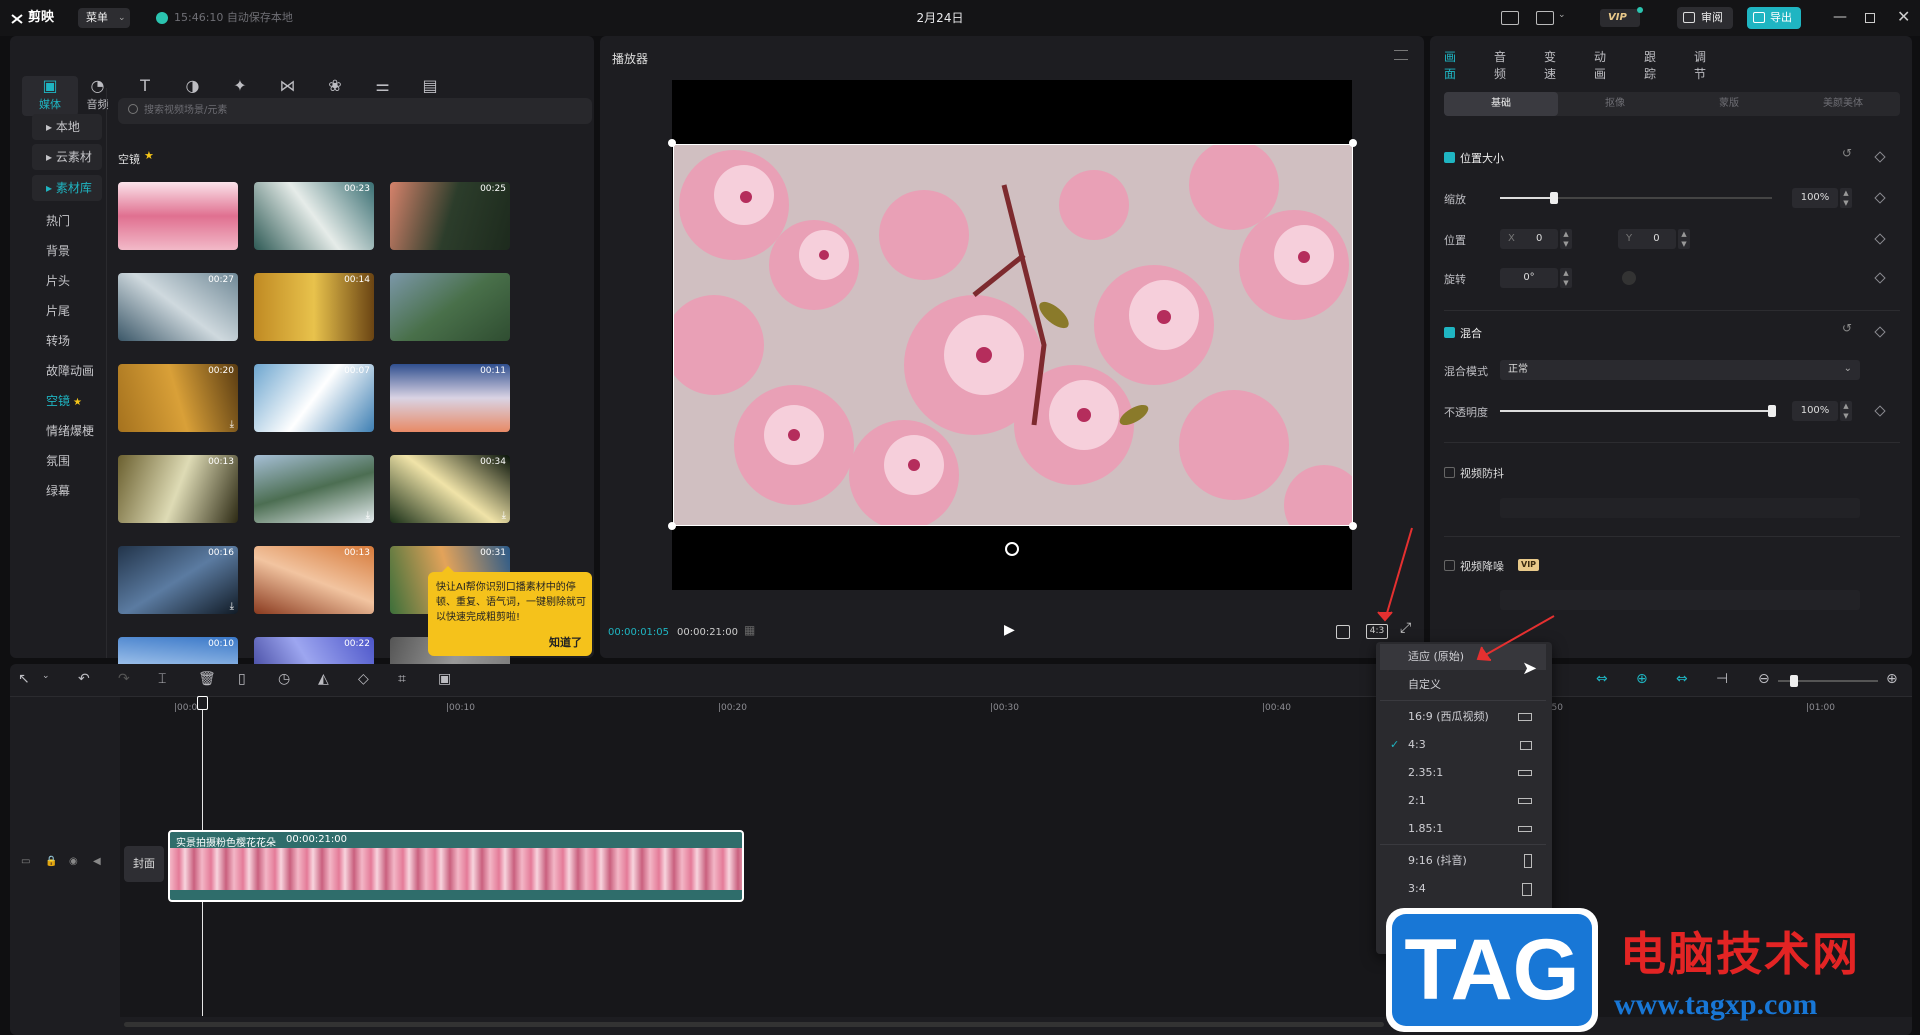 The width and height of the screenshot is (1920, 1035). What do you see at coordinates (1449, 157) in the screenshot?
I see `position-size-checkbox` at bounding box center [1449, 157].